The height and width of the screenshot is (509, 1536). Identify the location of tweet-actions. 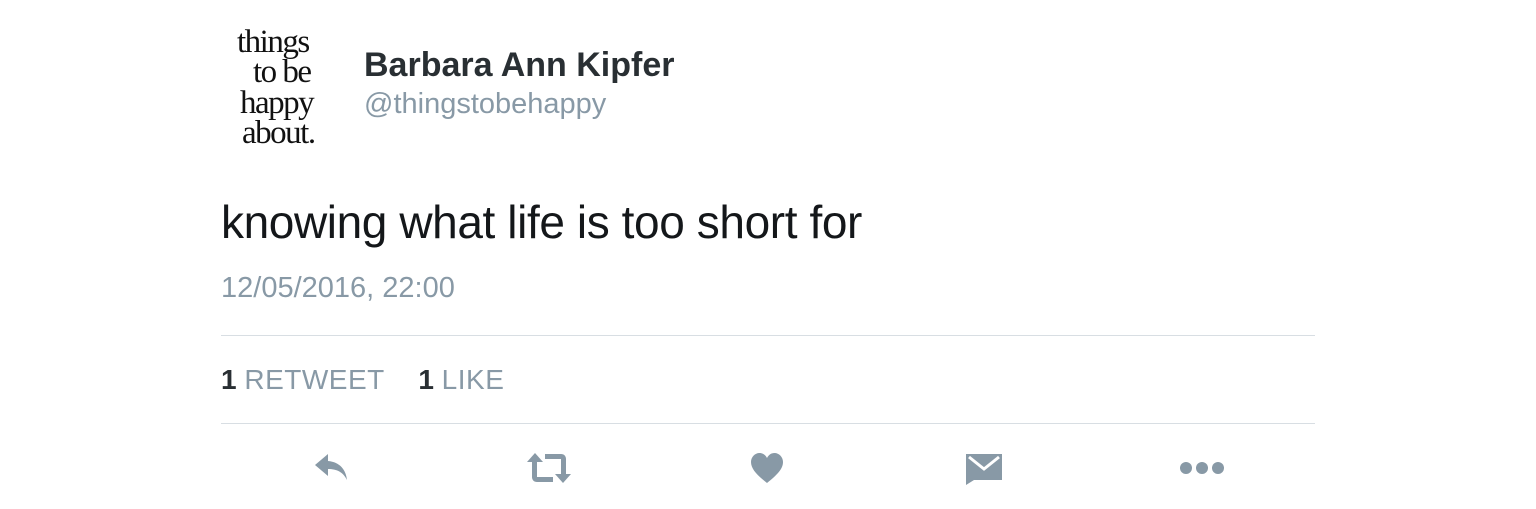
(768, 468).